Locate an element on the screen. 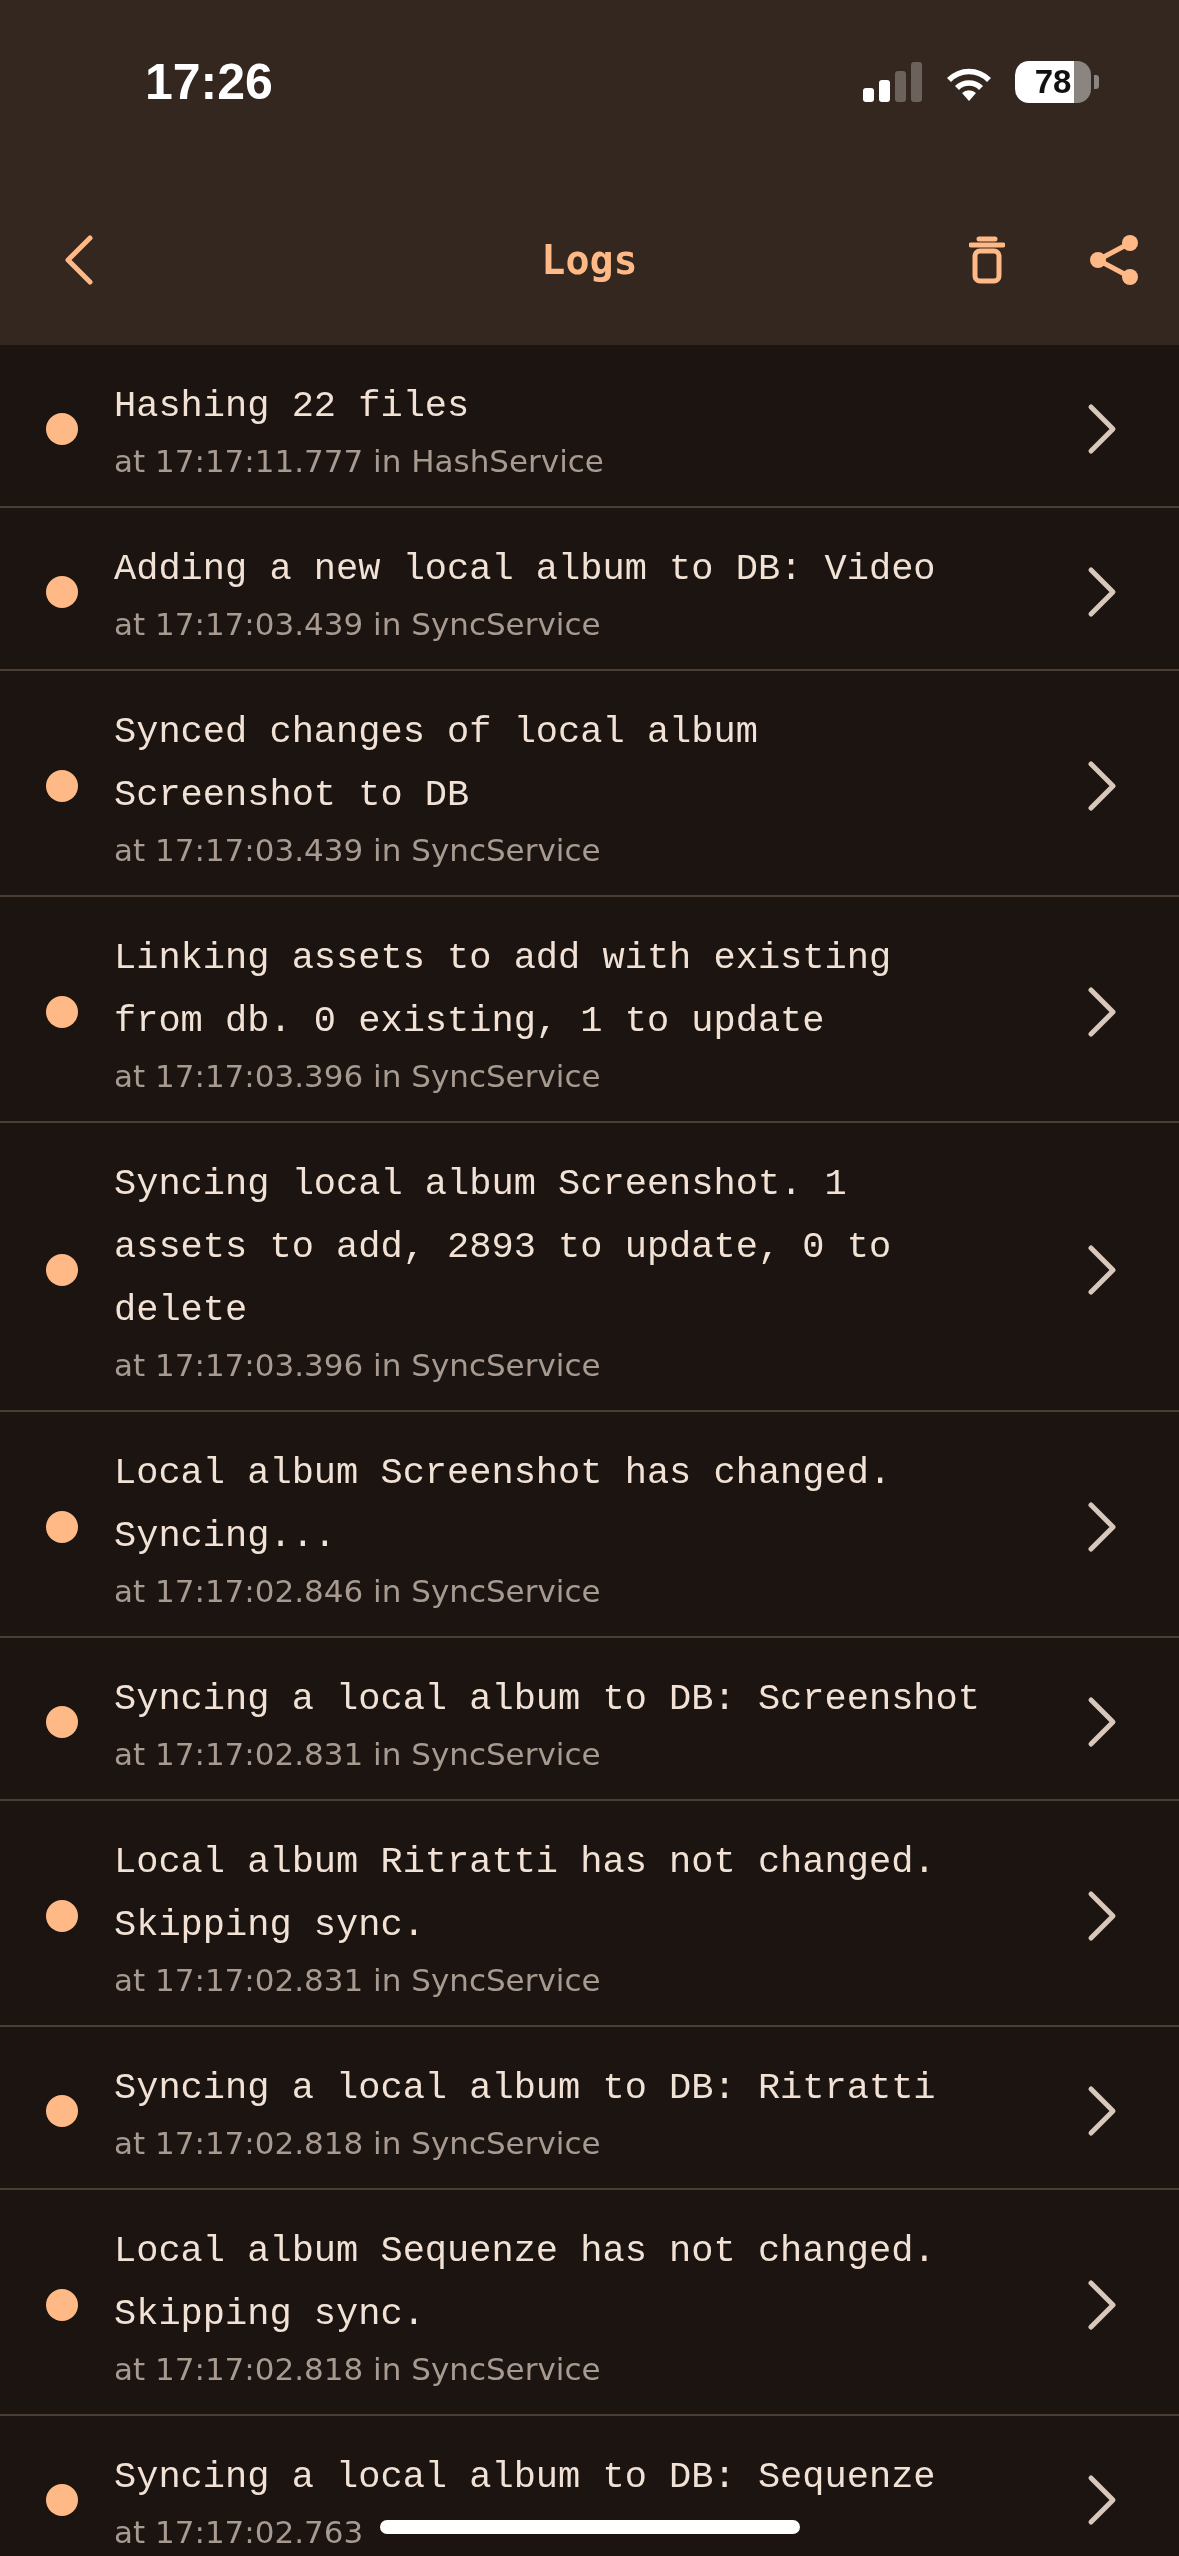  log-row: Syncing local album Screenshot. 1 assets to add, 2893 to update, 0 to delete at 17:17:03.396 in SyncService is located at coordinates (589, 1267).